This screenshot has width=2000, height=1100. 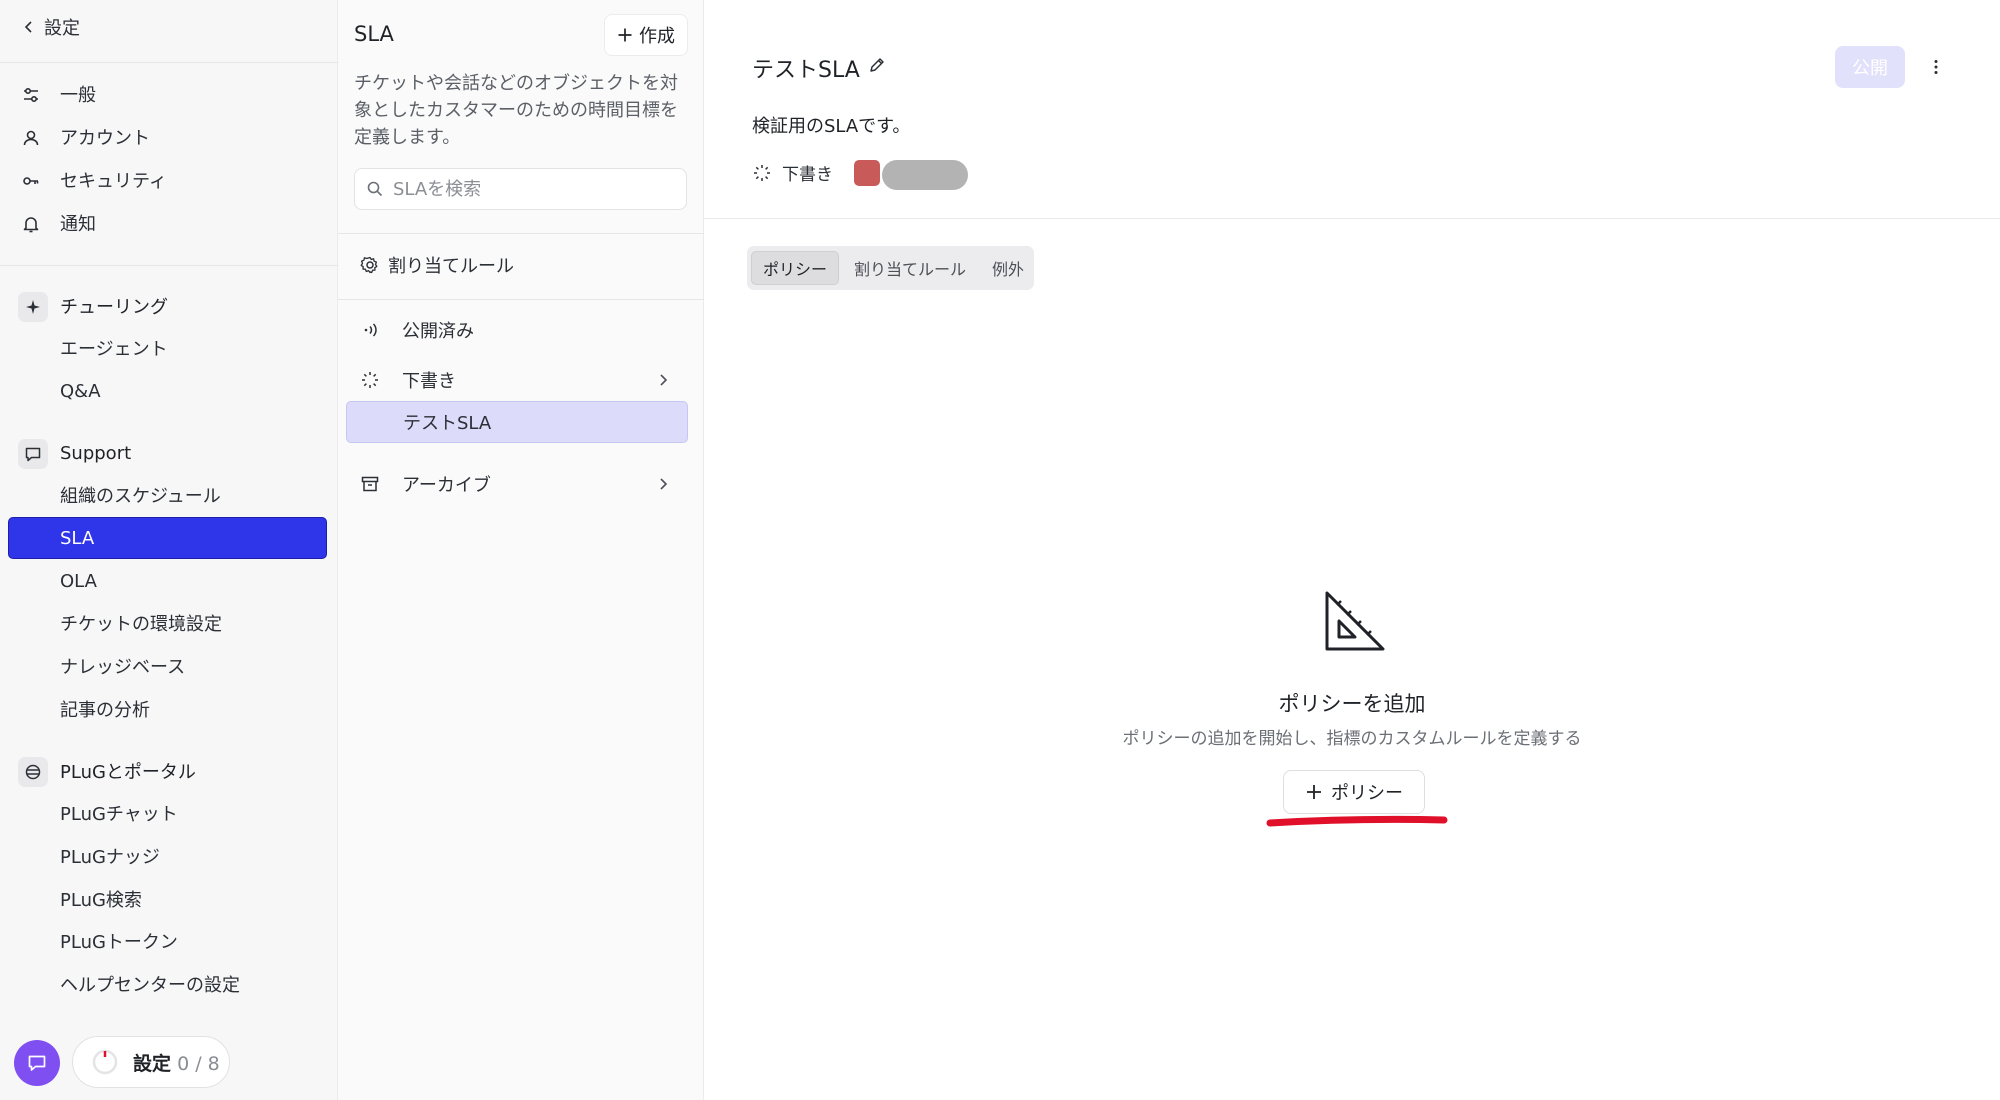 What do you see at coordinates (517, 265) in the screenshot?
I see `assignment-rules-item: 割り当てルール` at bounding box center [517, 265].